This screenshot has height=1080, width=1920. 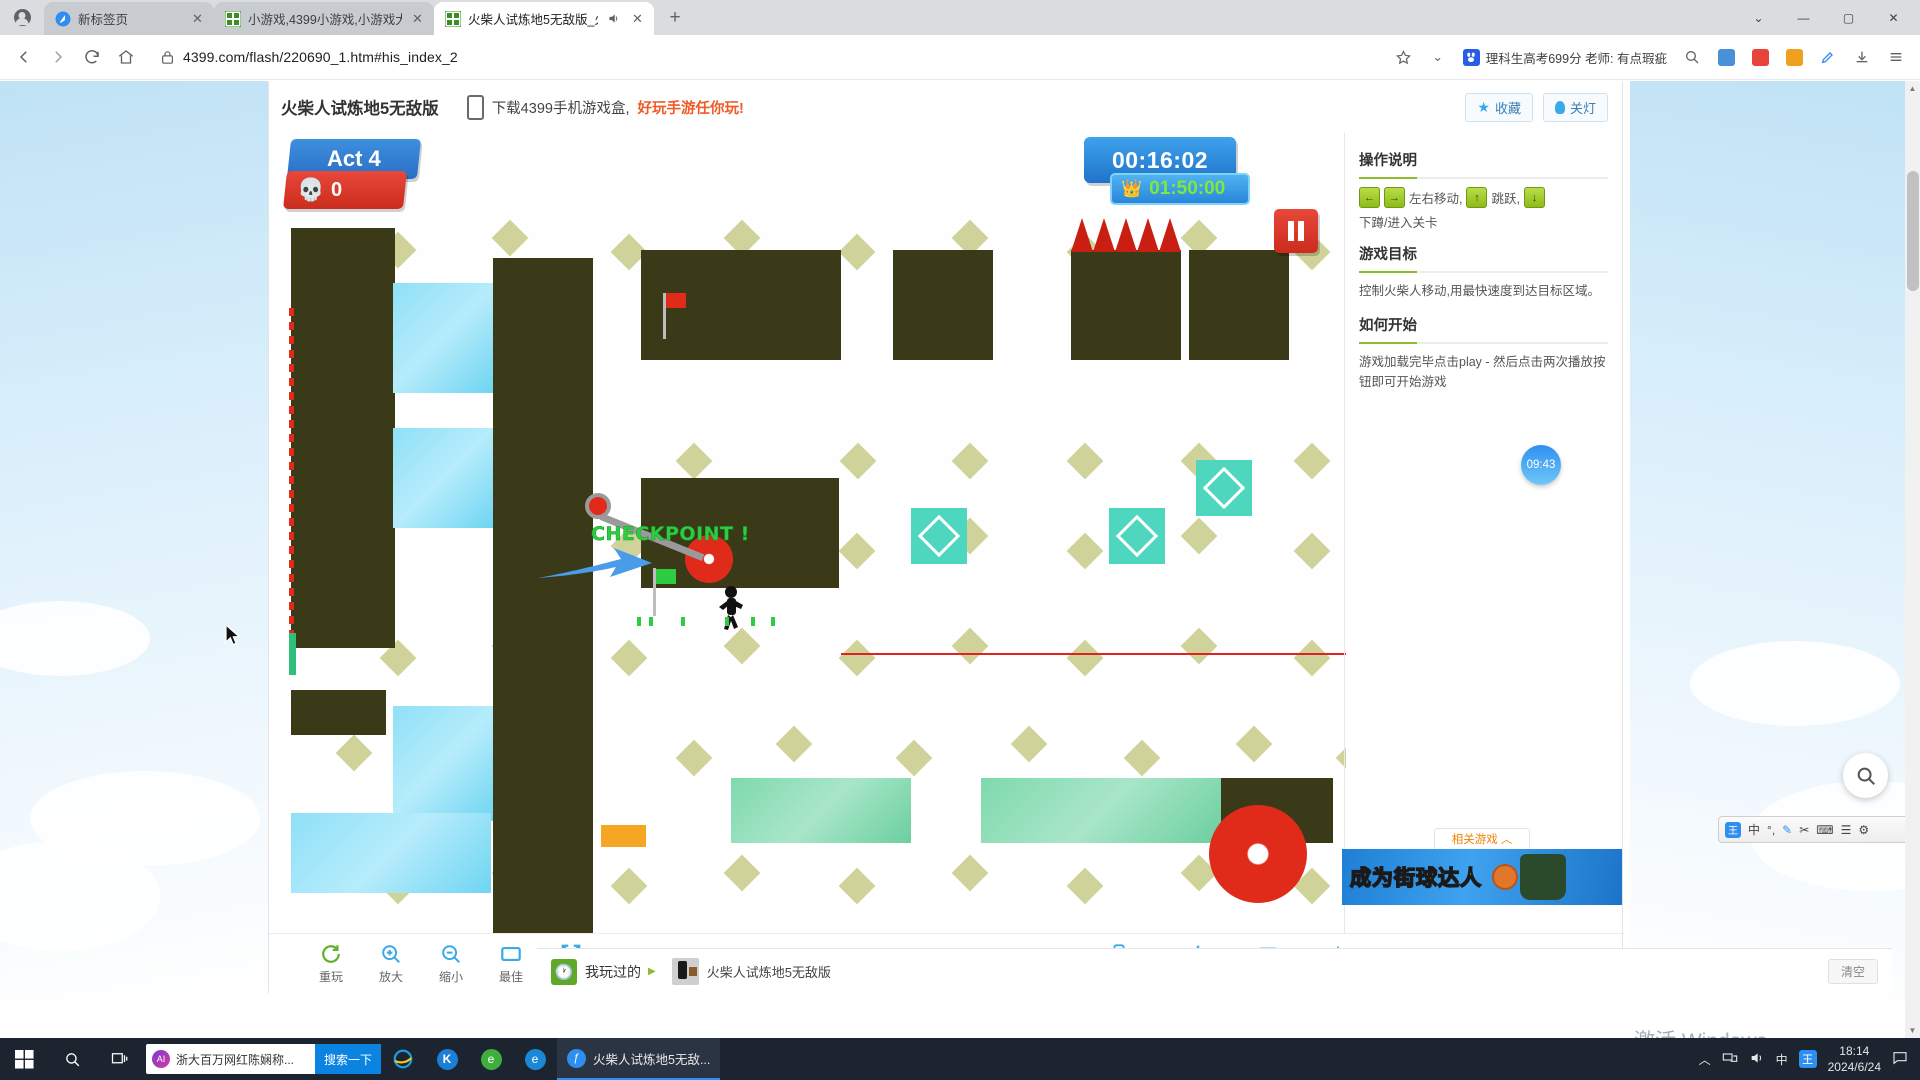 What do you see at coordinates (1483, 272) in the screenshot?
I see `section-divider` at bounding box center [1483, 272].